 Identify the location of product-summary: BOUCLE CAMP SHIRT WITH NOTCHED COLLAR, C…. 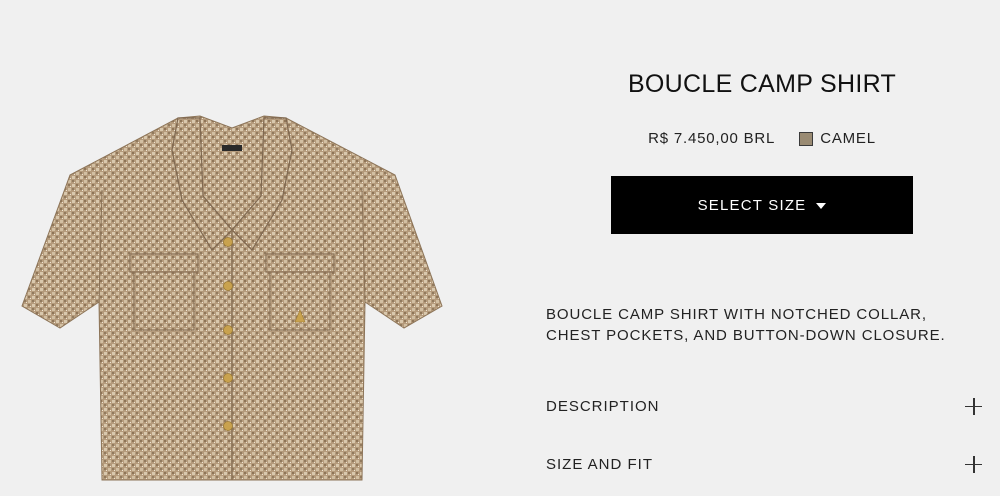
(761, 325).